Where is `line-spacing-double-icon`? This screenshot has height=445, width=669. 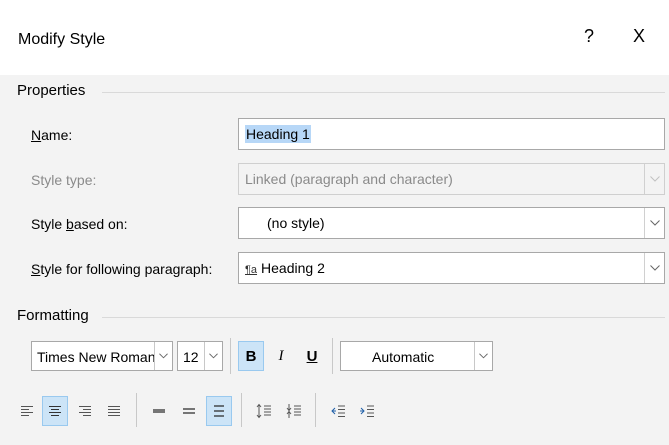 line-spacing-double-icon is located at coordinates (219, 411).